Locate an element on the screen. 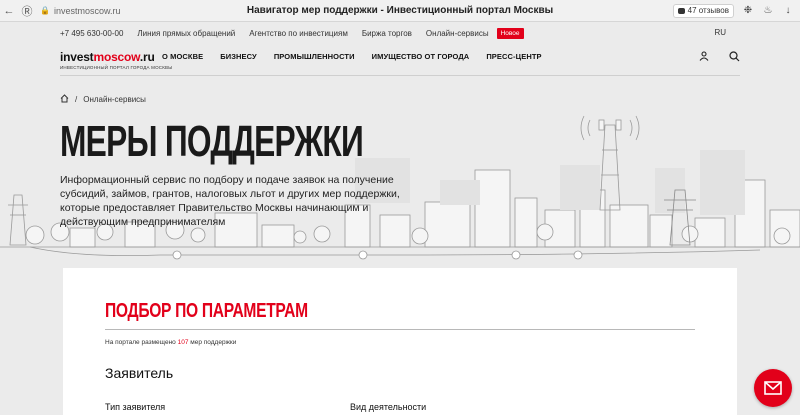 The width and height of the screenshot is (800, 415). topbar-link-direct-line: Линия прямых обращений is located at coordinates (186, 33).